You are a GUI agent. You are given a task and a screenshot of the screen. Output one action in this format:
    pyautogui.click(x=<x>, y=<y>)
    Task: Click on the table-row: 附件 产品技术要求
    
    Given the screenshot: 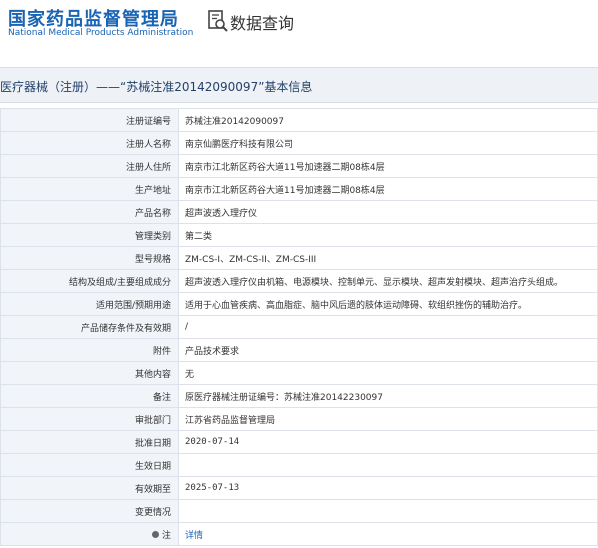 What is the action you would take?
    pyautogui.click(x=299, y=350)
    